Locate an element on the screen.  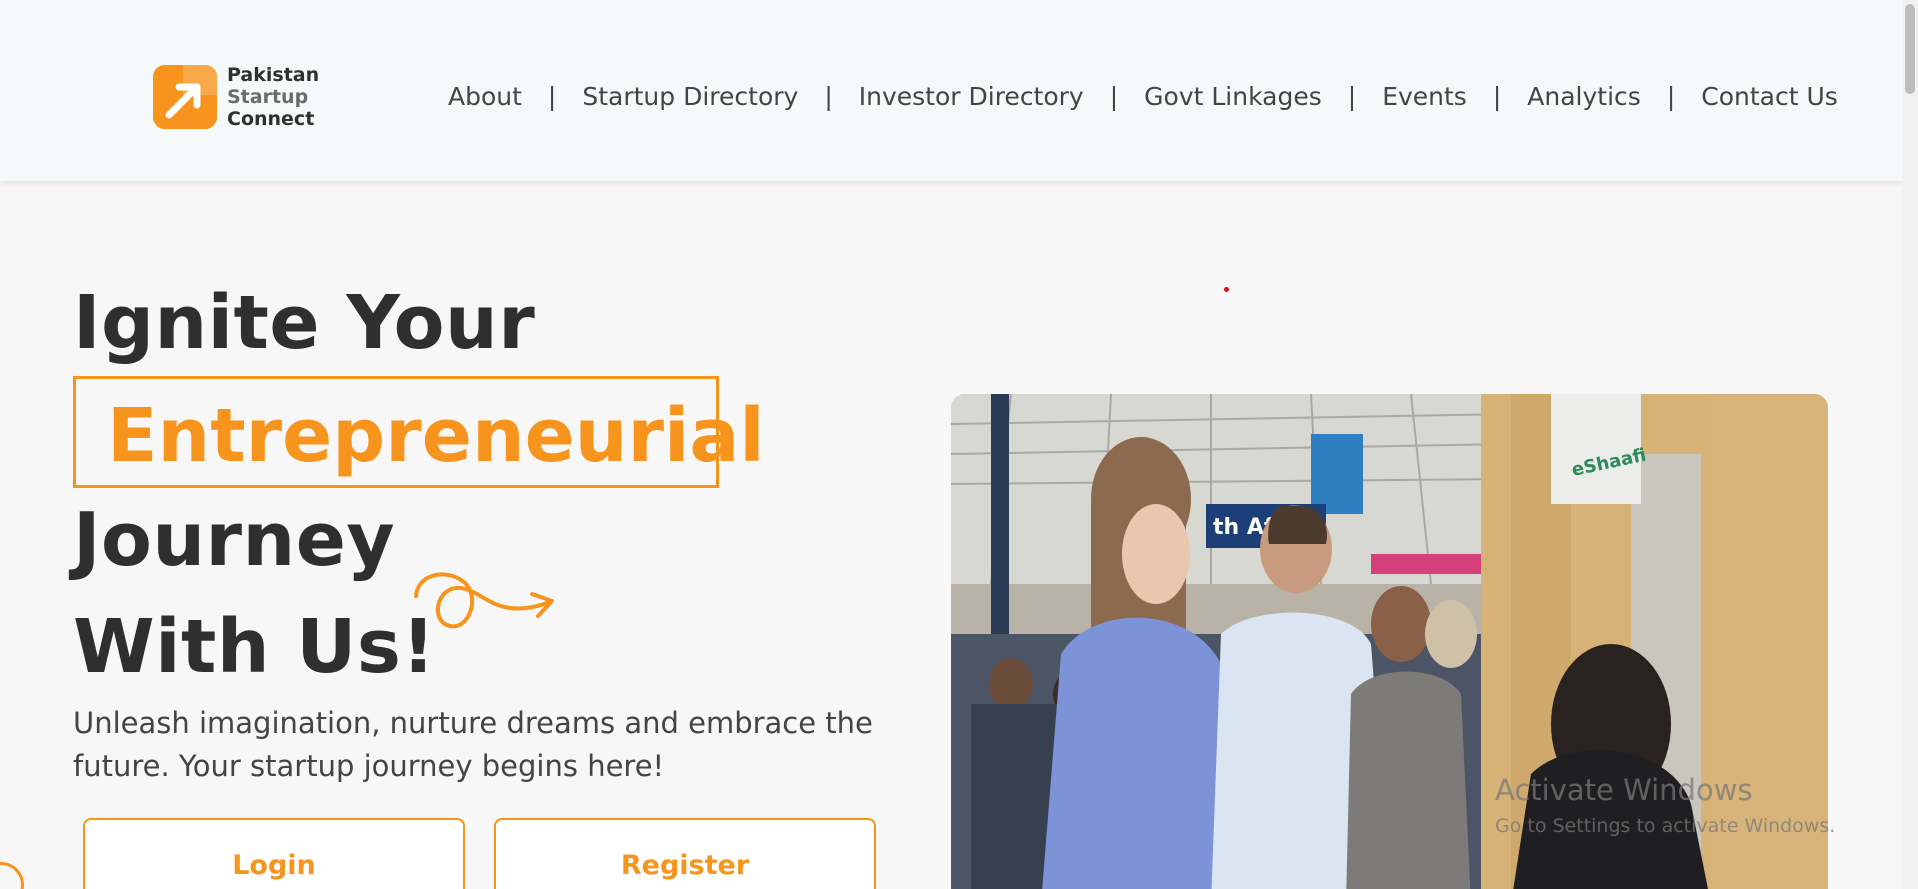
nav-events: Events is located at coordinates (1424, 96).